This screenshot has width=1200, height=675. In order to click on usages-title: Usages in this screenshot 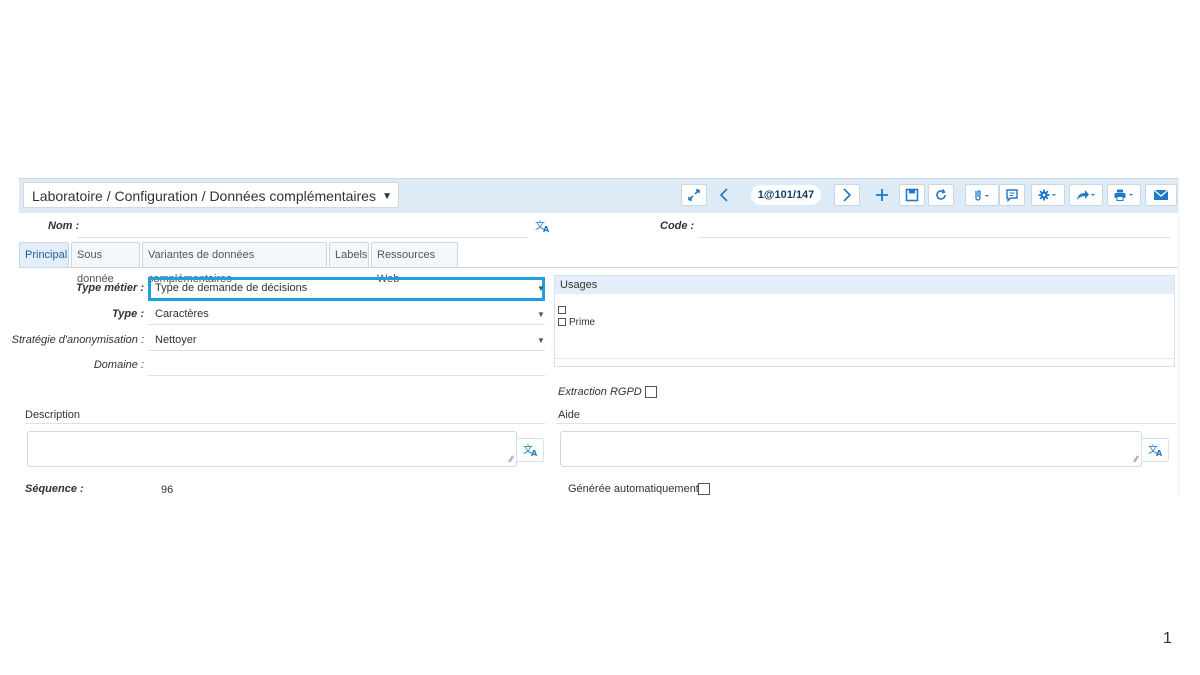, I will do `click(864, 285)`.